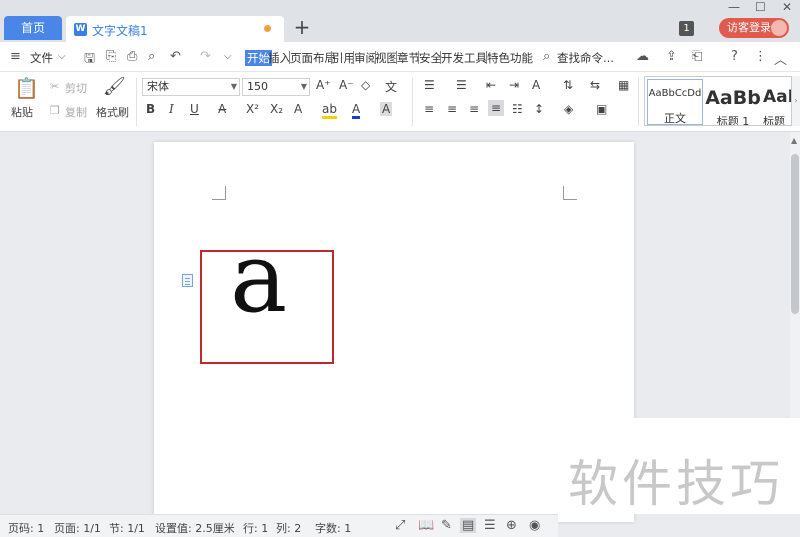 Image resolution: width=800 pixels, height=537 pixels. Describe the element at coordinates (514, 85) in the screenshot. I see `increase-indent-icon: ⇥` at that location.